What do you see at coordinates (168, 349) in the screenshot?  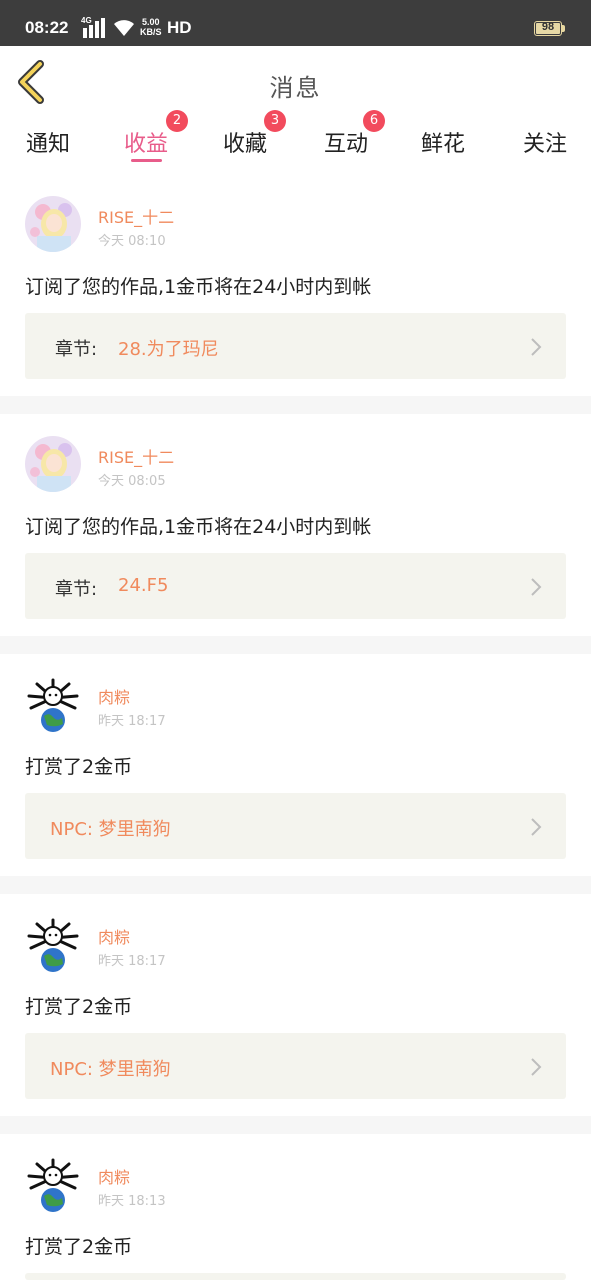 I see `ref-value: 28.为了玛尼` at bounding box center [168, 349].